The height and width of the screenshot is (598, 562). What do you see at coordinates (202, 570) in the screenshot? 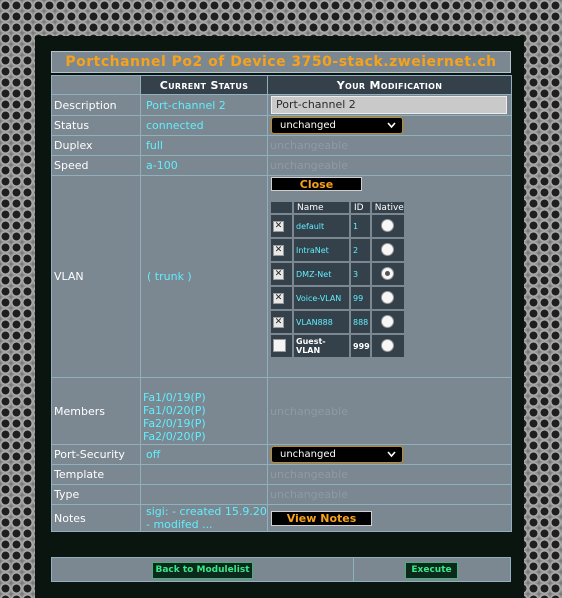
I see `back-to-modulelist-button: Back to Modulelist` at bounding box center [202, 570].